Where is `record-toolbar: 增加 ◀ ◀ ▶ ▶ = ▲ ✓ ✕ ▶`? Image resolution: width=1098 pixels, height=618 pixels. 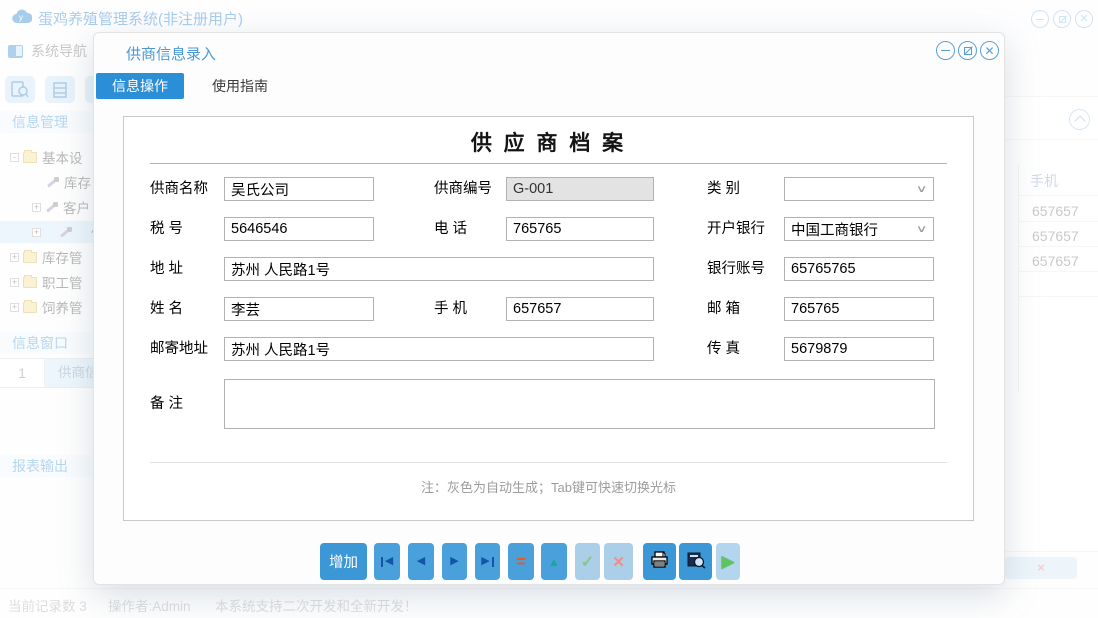
record-toolbar: 增加 ◀ ◀ ▶ ▶ = ▲ ✓ ✕ ▶ is located at coordinates (549, 562).